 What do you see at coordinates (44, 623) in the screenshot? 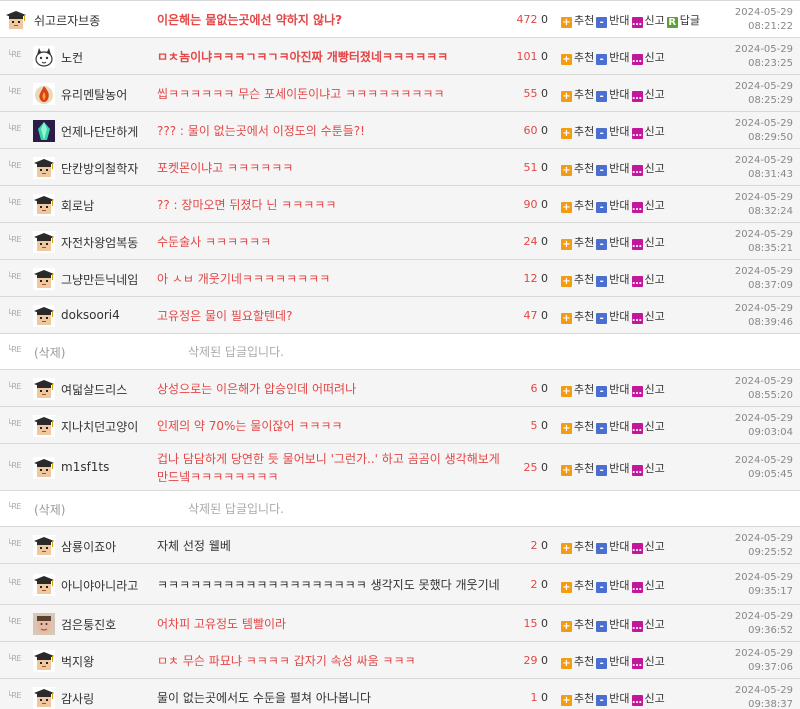
I see `face-avatar` at bounding box center [44, 623].